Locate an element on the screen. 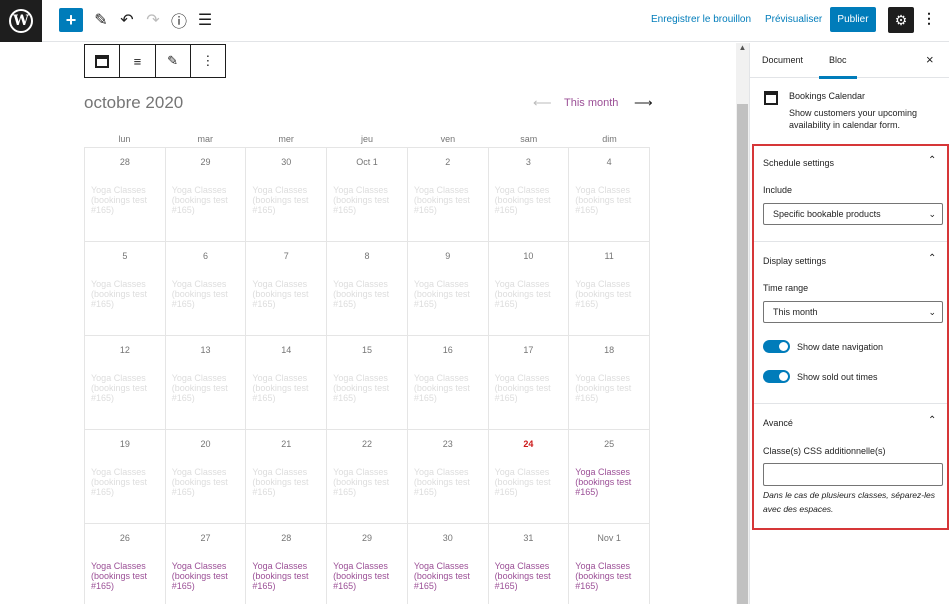 This screenshot has width=949, height=604. scrollbar-thumb is located at coordinates (742, 354).